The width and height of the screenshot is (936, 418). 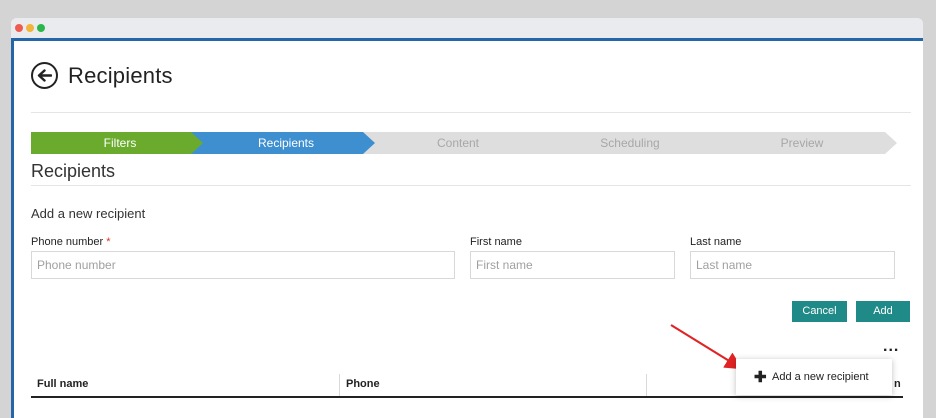 I want to click on annotation-arrow, so click(x=706, y=347).